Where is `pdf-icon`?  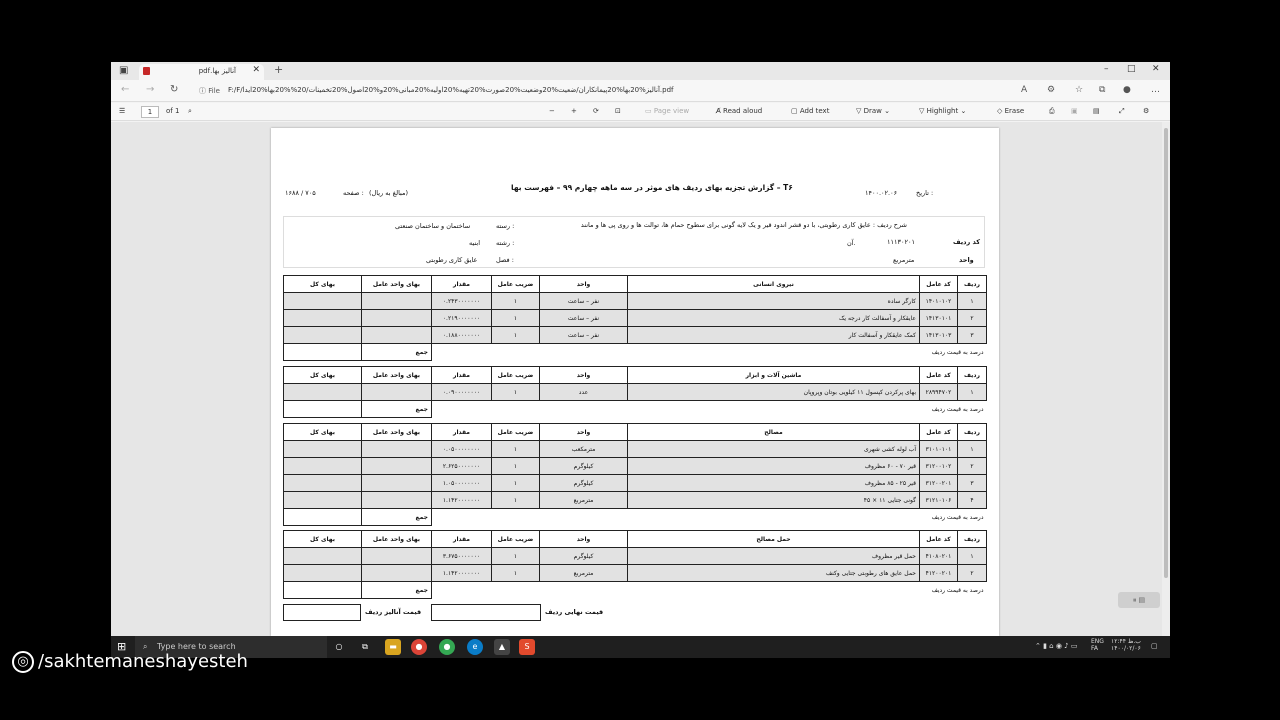 pdf-icon is located at coordinates (146, 71).